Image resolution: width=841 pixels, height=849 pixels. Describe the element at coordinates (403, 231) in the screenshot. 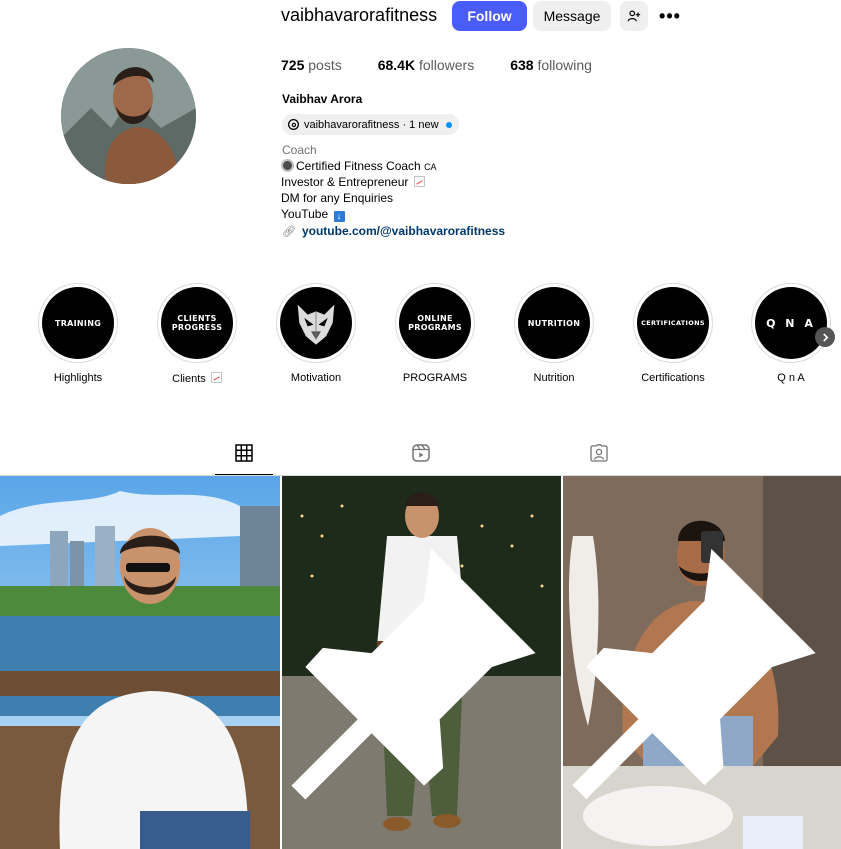

I see `profile-link-text: youtube.com/@vaibhavarorafitness` at that location.